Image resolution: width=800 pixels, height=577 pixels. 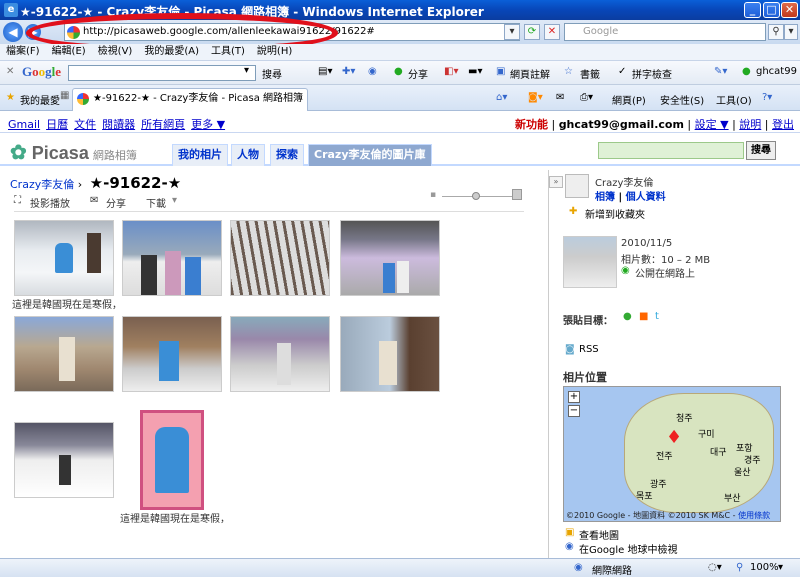 I want to click on protected-mode-icon: ◌▾, so click(x=715, y=567).